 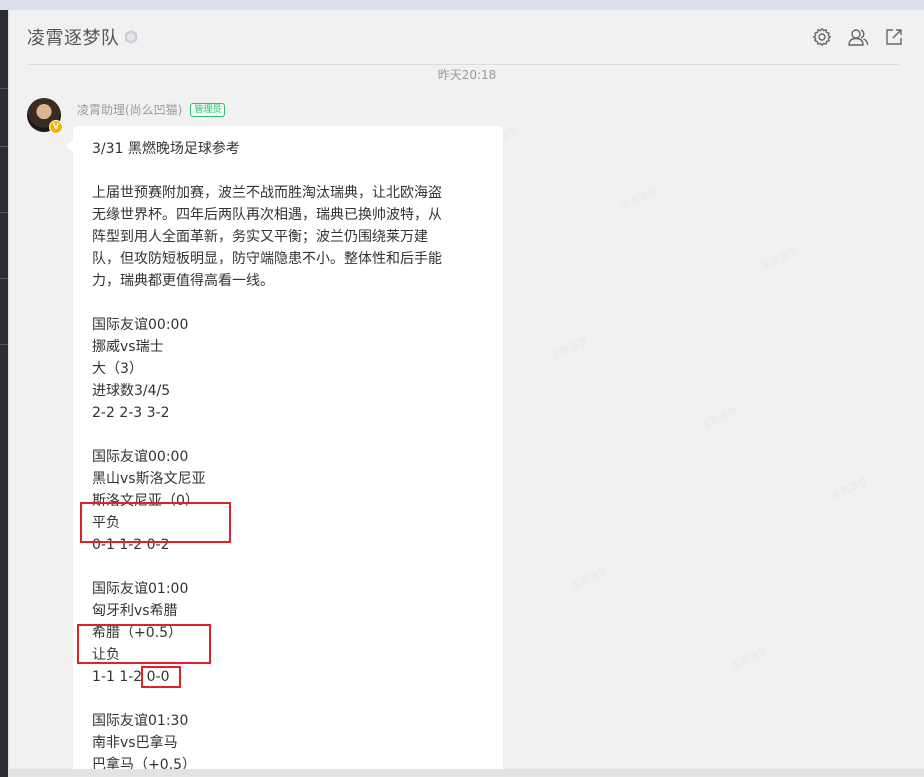 What do you see at coordinates (894, 37) in the screenshot?
I see `popout-icon` at bounding box center [894, 37].